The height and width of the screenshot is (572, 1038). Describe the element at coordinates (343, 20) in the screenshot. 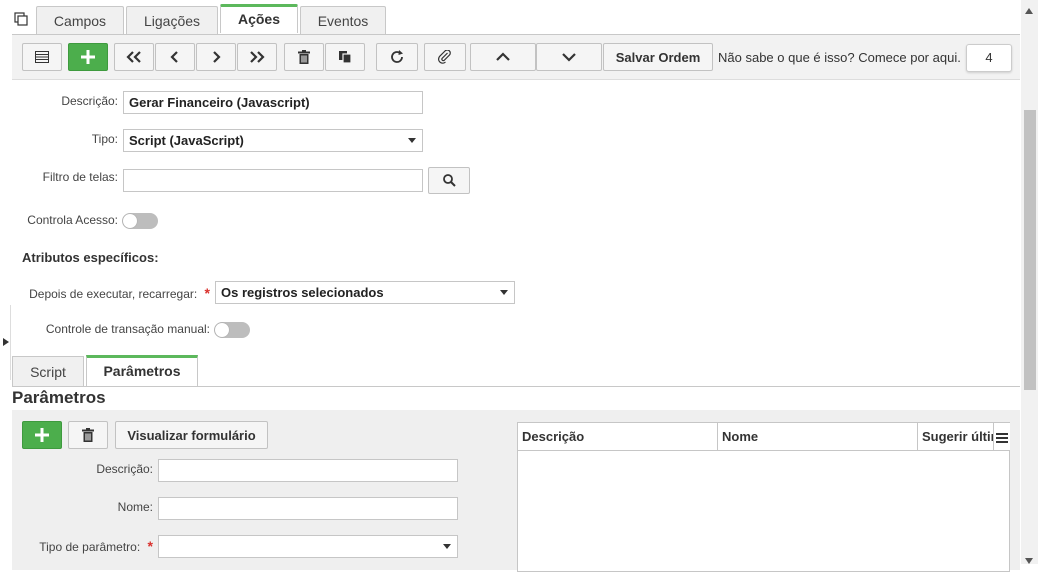

I see `tab-eventos: Eventos` at that location.